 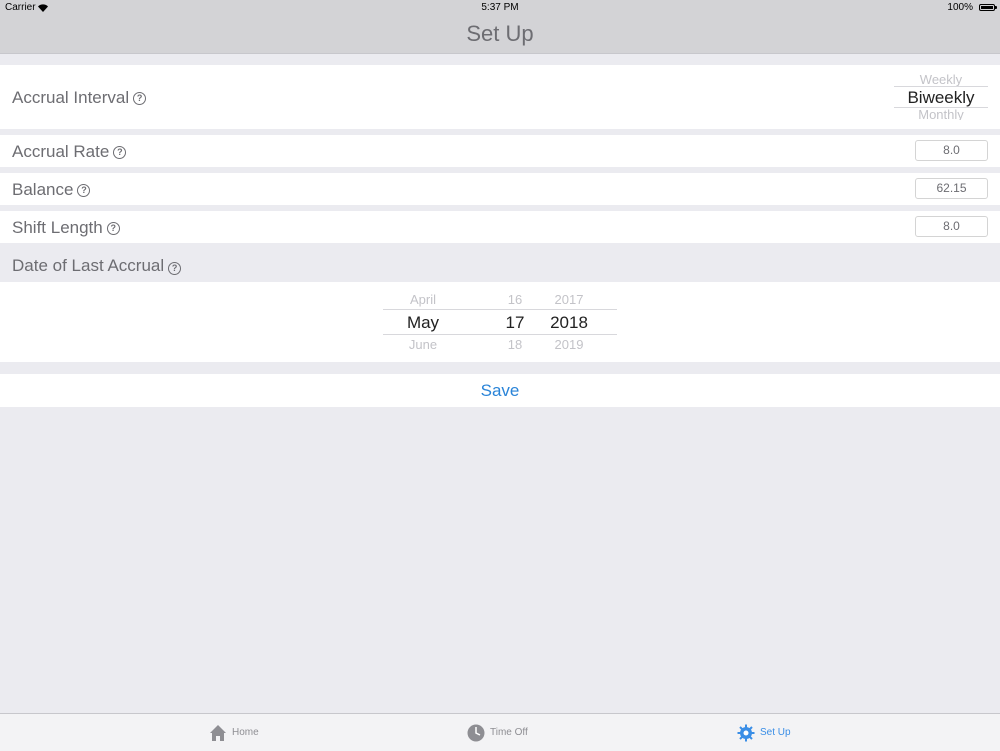 What do you see at coordinates (245, 732) in the screenshot?
I see `tab-home-label: Home` at bounding box center [245, 732].